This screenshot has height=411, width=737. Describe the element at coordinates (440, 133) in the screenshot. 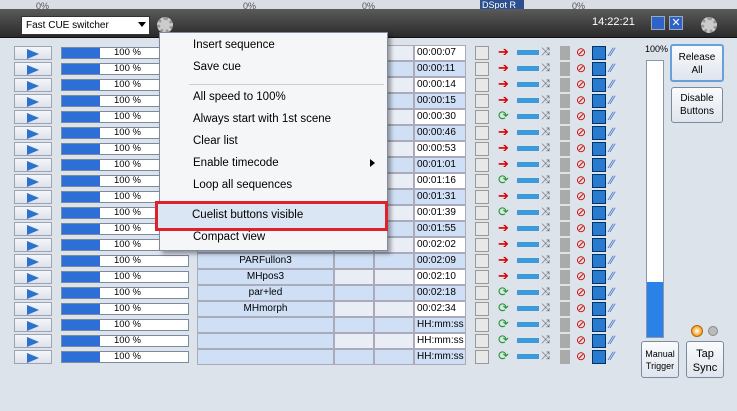

I see `cue-time: 00:00:46` at that location.